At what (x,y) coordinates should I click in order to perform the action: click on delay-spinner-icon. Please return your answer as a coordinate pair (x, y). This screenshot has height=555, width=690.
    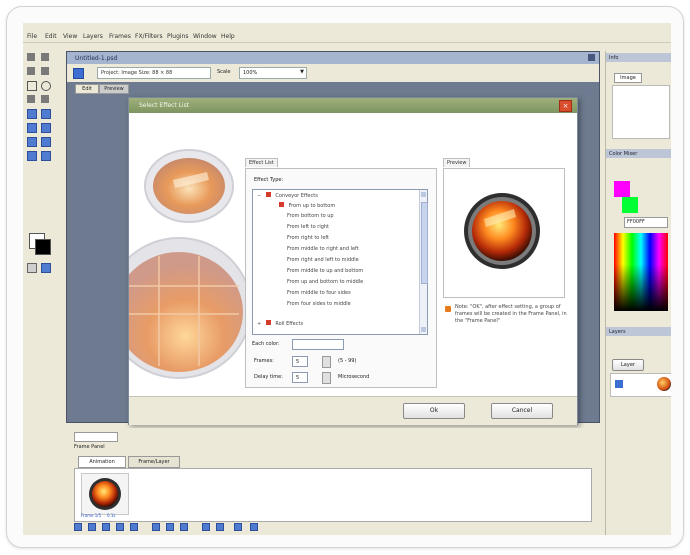
    Looking at the image, I should click on (326, 378).